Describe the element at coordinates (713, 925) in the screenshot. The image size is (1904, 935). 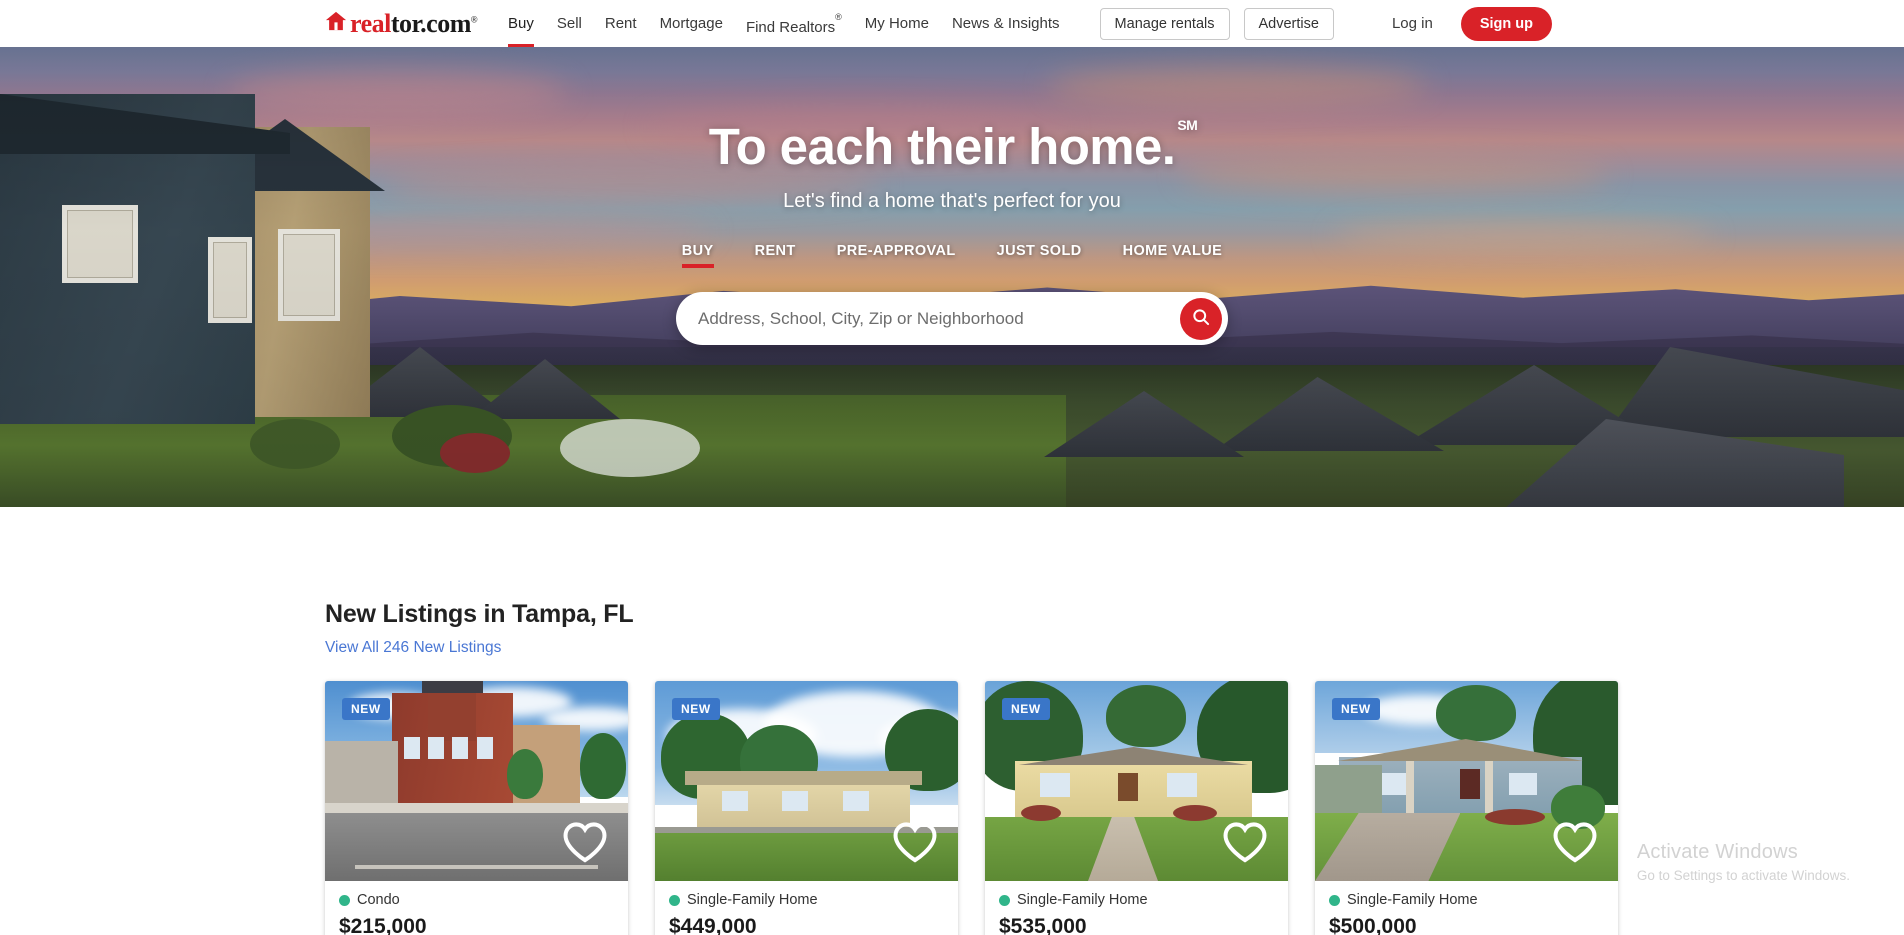
I see `listing-price: $449,000` at that location.